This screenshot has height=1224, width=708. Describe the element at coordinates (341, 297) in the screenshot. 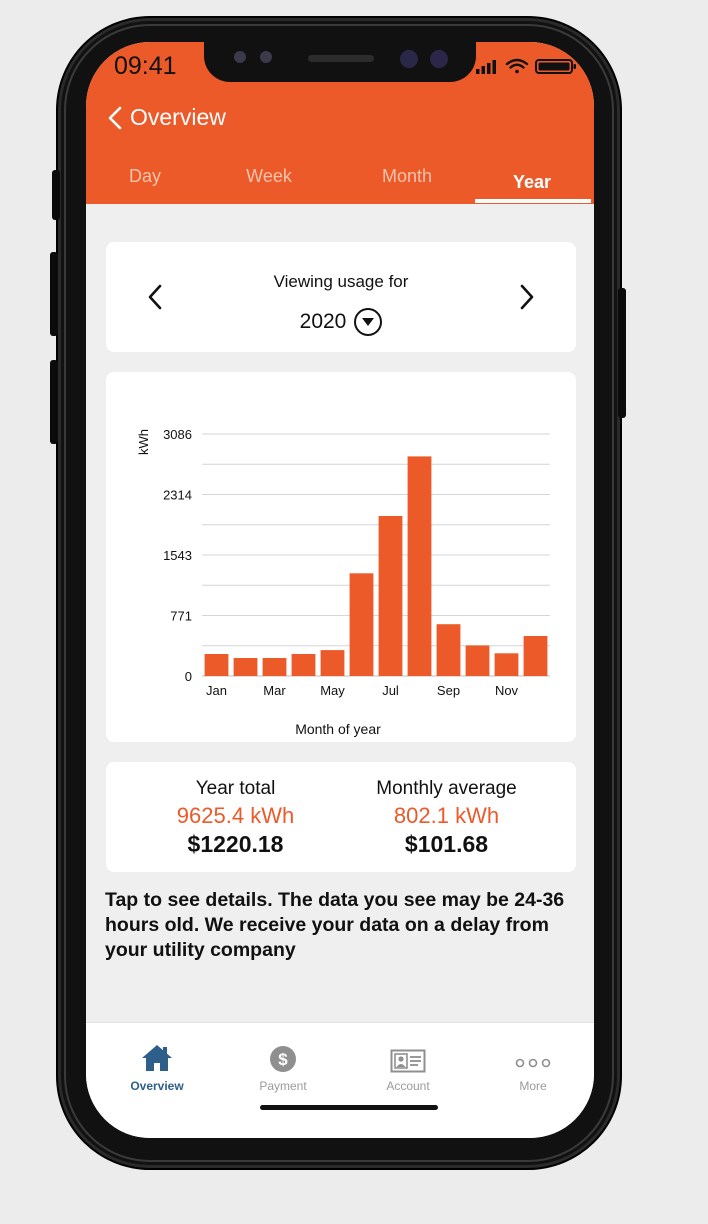

I see `period-selector-card: Viewing usage for 2020` at that location.